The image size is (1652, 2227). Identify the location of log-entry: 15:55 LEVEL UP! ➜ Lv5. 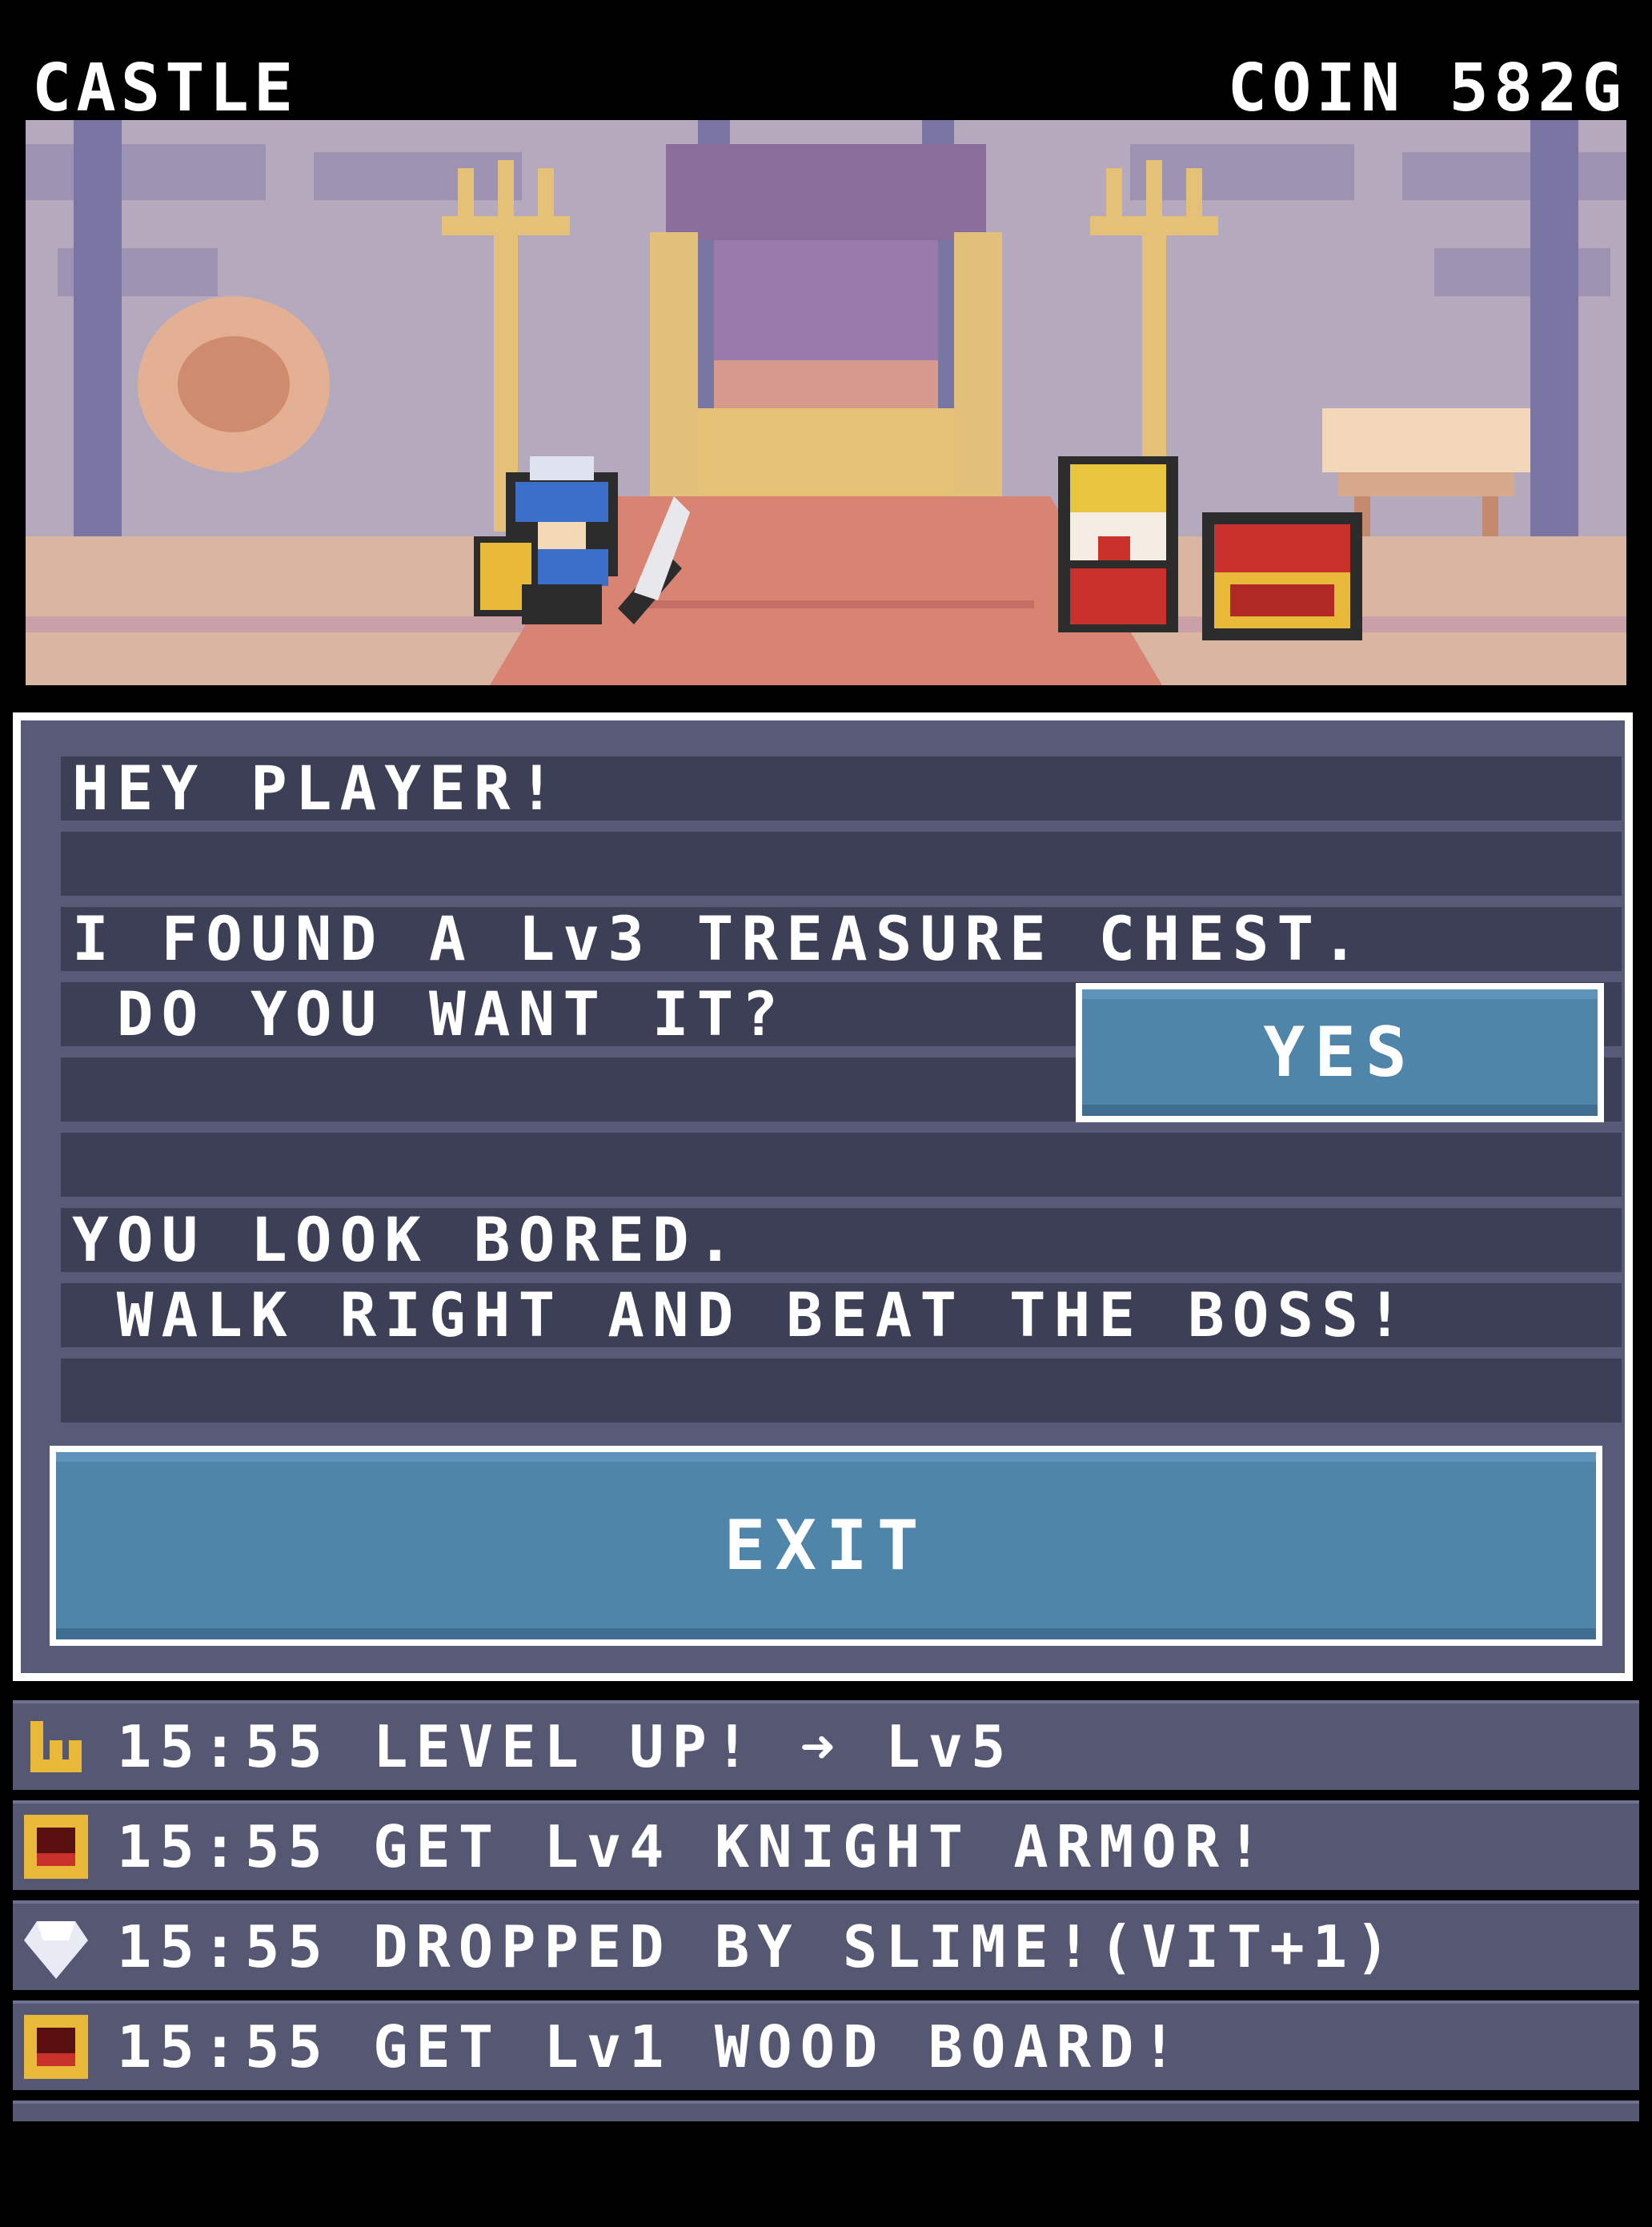
(826, 1745).